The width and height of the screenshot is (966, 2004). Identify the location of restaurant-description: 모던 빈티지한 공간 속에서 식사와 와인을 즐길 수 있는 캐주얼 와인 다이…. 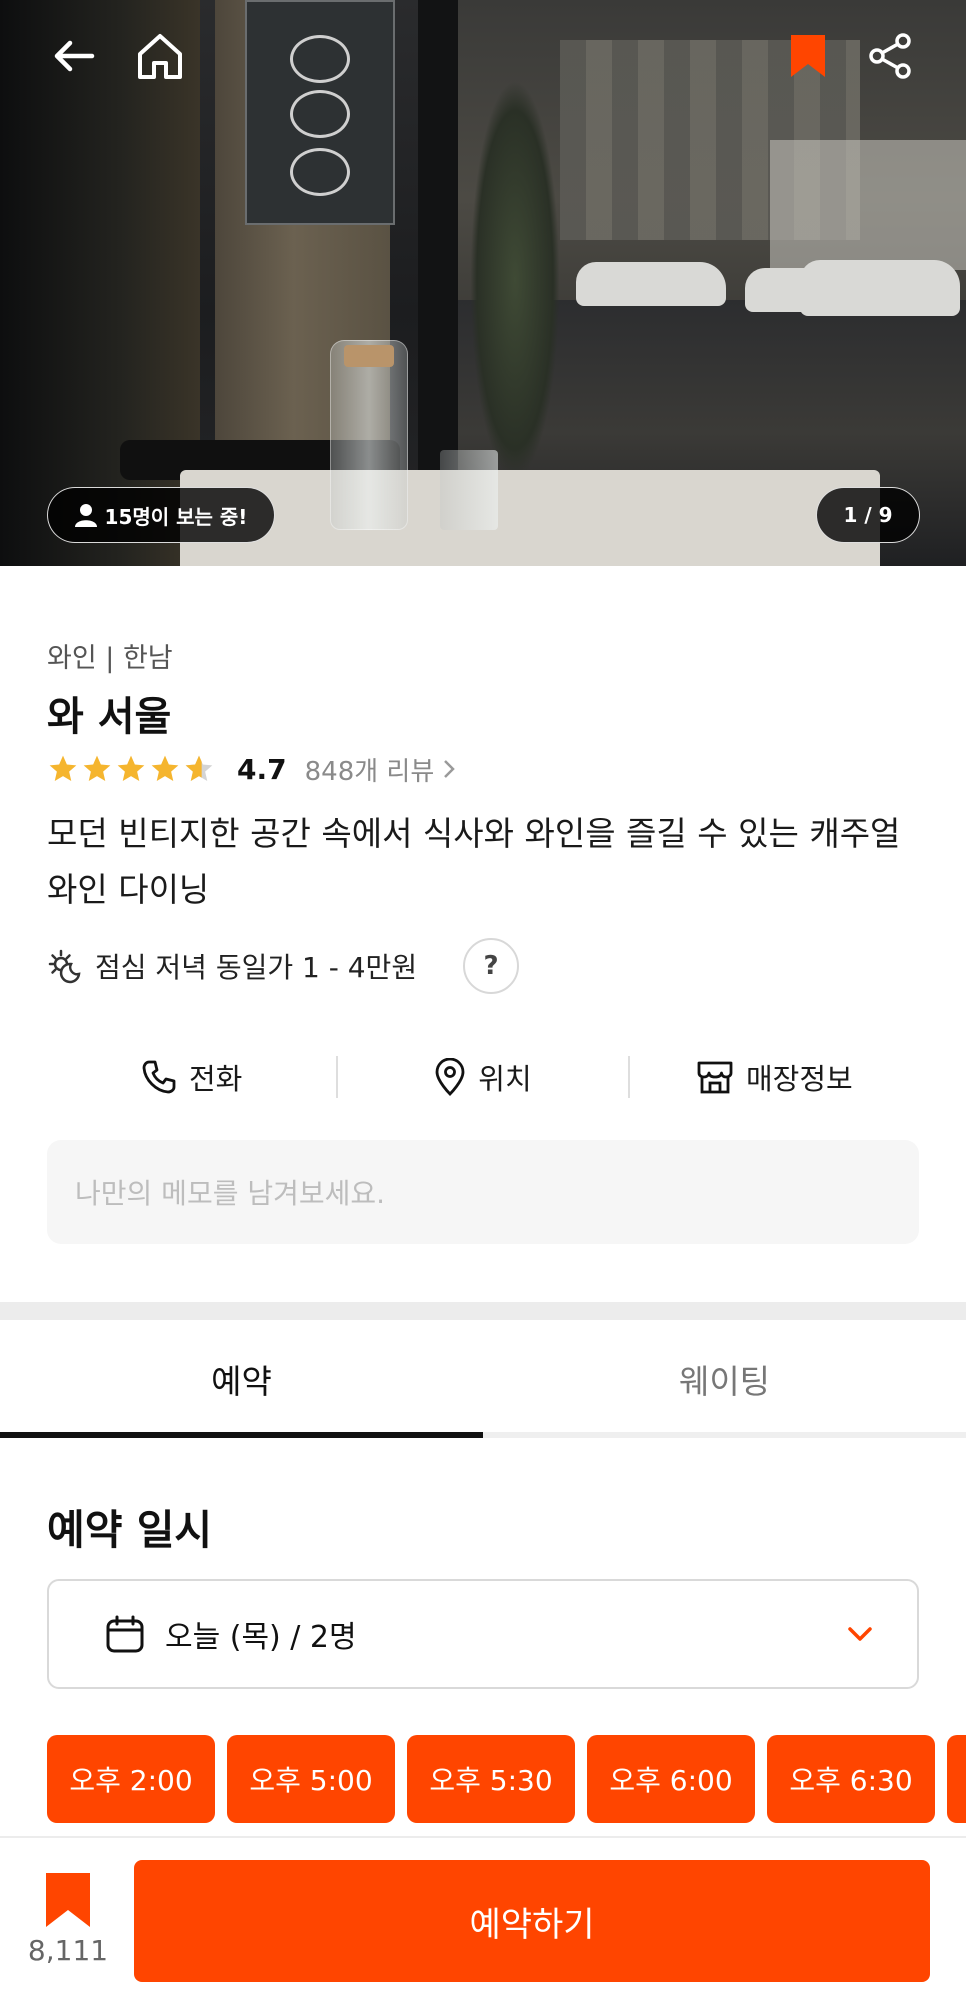
(474, 861).